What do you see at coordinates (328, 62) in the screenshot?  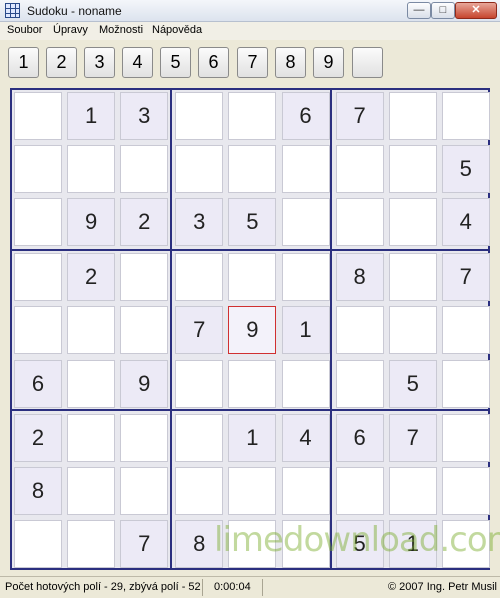 I see `number-button-9: 9` at bounding box center [328, 62].